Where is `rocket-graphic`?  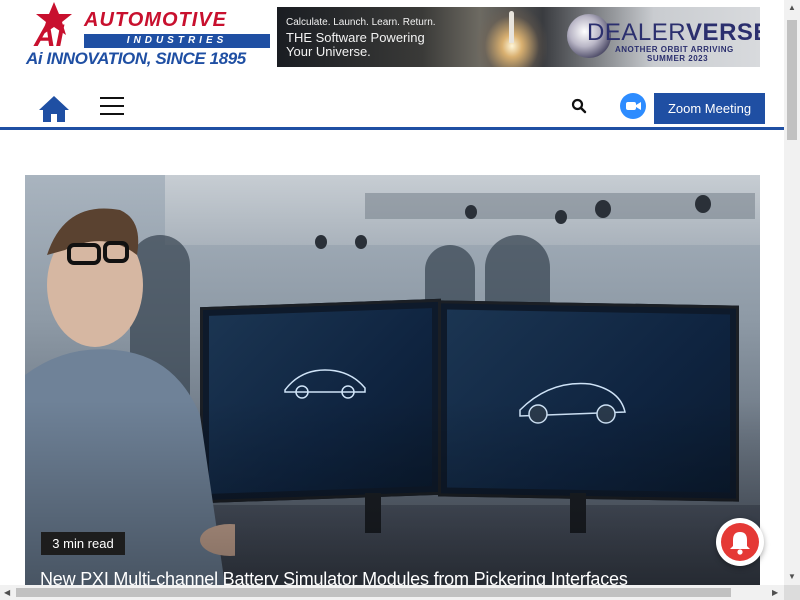 rocket-graphic is located at coordinates (511, 27).